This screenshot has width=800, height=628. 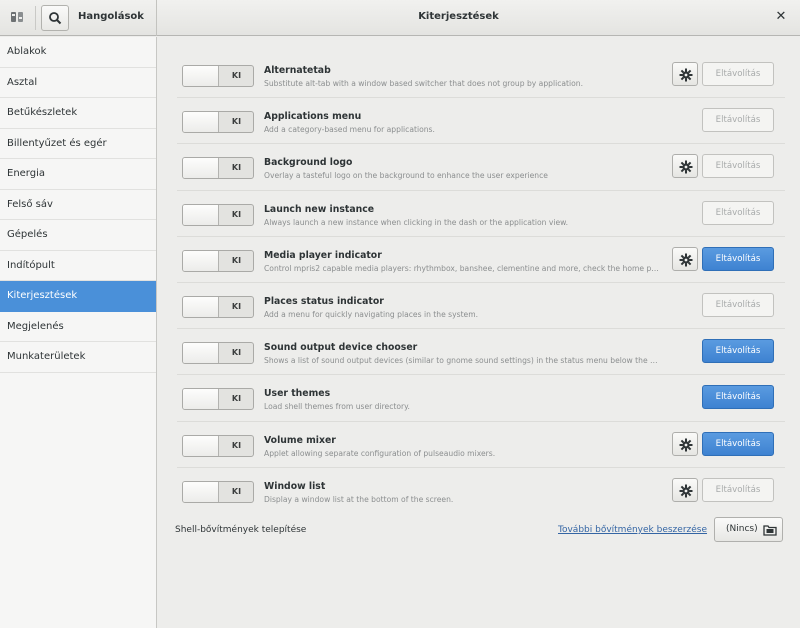 I want to click on extension-name: Volume mixer, so click(x=300, y=440).